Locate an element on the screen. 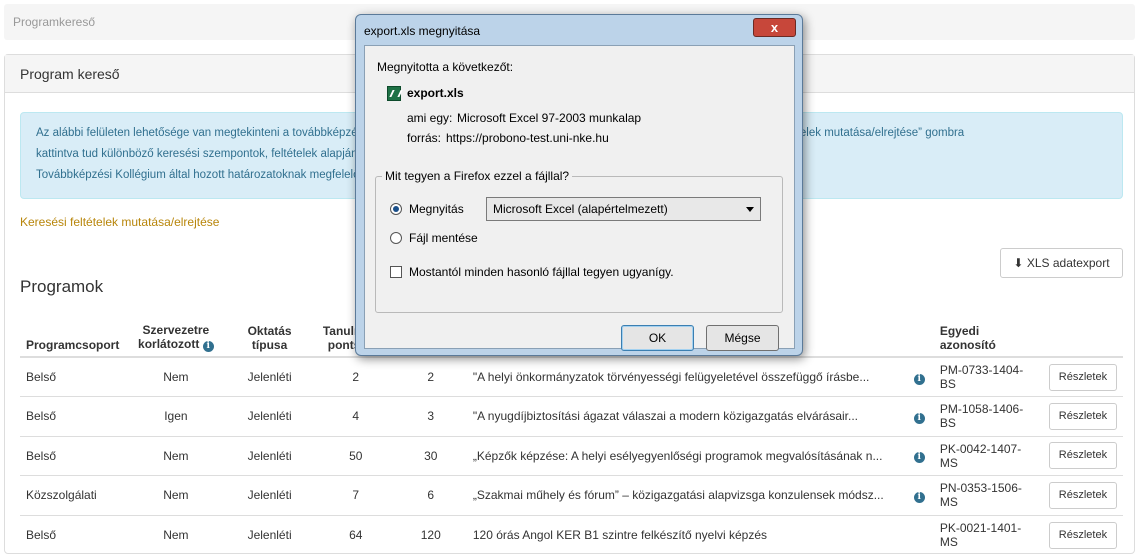 This screenshot has width=1135, height=555. application-select-value: Microsoft Excel (alapértelmezett) is located at coordinates (580, 209).